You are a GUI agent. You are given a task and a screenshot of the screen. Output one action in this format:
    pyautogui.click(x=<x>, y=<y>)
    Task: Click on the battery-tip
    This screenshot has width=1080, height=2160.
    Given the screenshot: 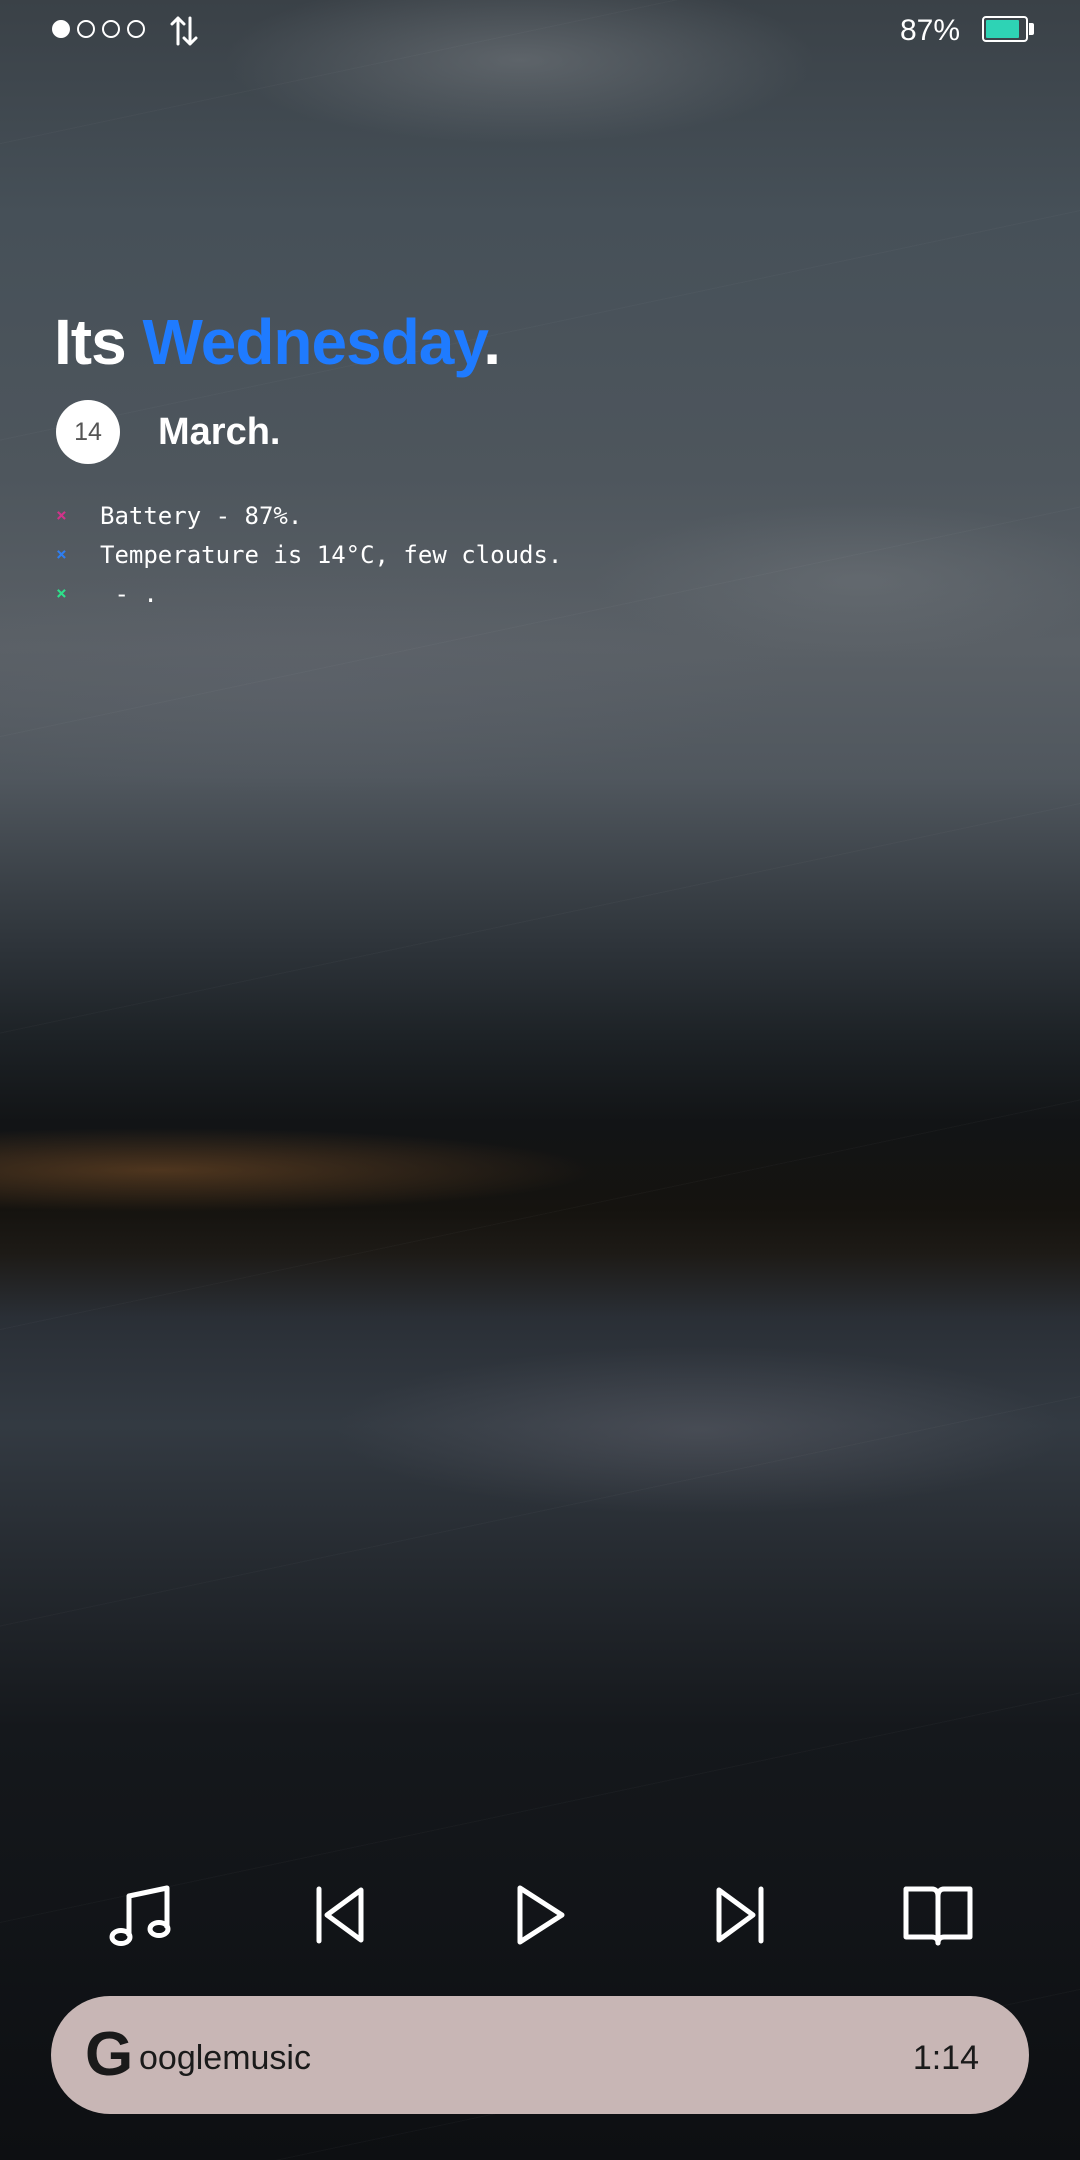 What is the action you would take?
    pyautogui.click(x=1031, y=29)
    